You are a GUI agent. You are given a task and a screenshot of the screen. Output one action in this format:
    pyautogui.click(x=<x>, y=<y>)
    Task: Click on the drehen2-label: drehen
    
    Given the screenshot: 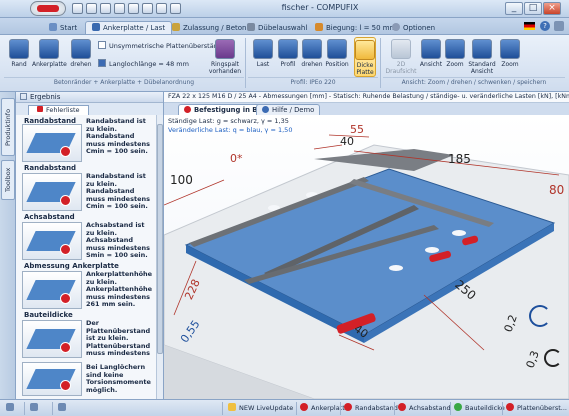 What is the action you would take?
    pyautogui.click(x=312, y=64)
    